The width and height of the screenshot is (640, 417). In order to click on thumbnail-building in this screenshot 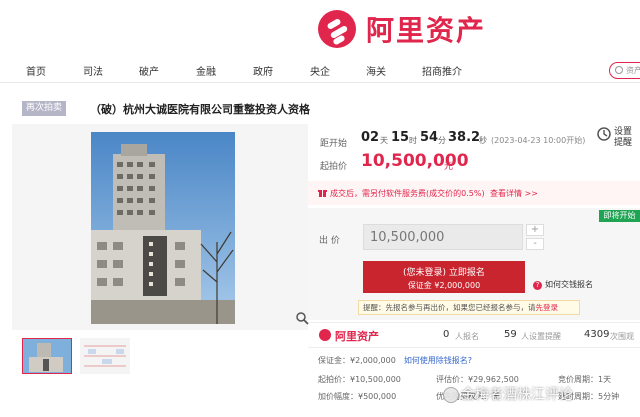, I will do `click(47, 356)`.